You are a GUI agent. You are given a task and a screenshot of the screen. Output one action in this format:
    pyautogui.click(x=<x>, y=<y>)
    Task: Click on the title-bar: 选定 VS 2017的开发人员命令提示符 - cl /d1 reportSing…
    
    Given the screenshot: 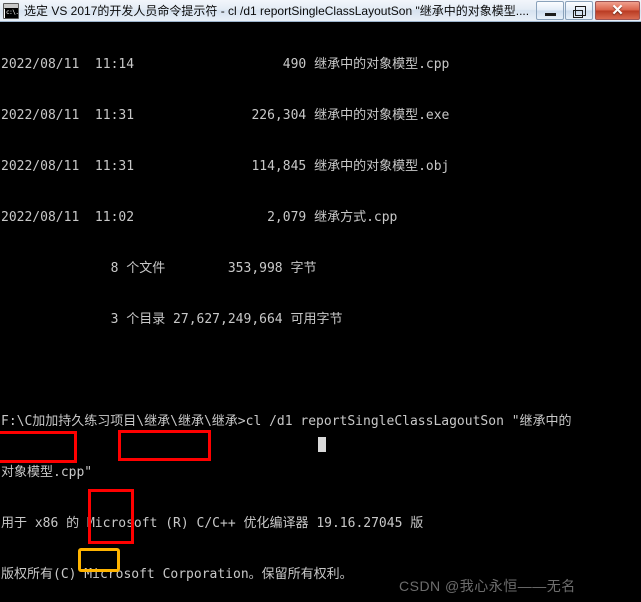 What is the action you would take?
    pyautogui.click(x=320, y=11)
    